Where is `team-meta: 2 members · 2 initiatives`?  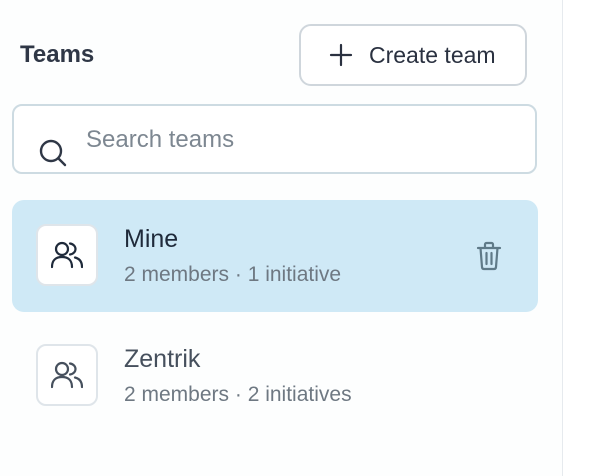 team-meta: 2 members · 2 initiatives is located at coordinates (238, 394).